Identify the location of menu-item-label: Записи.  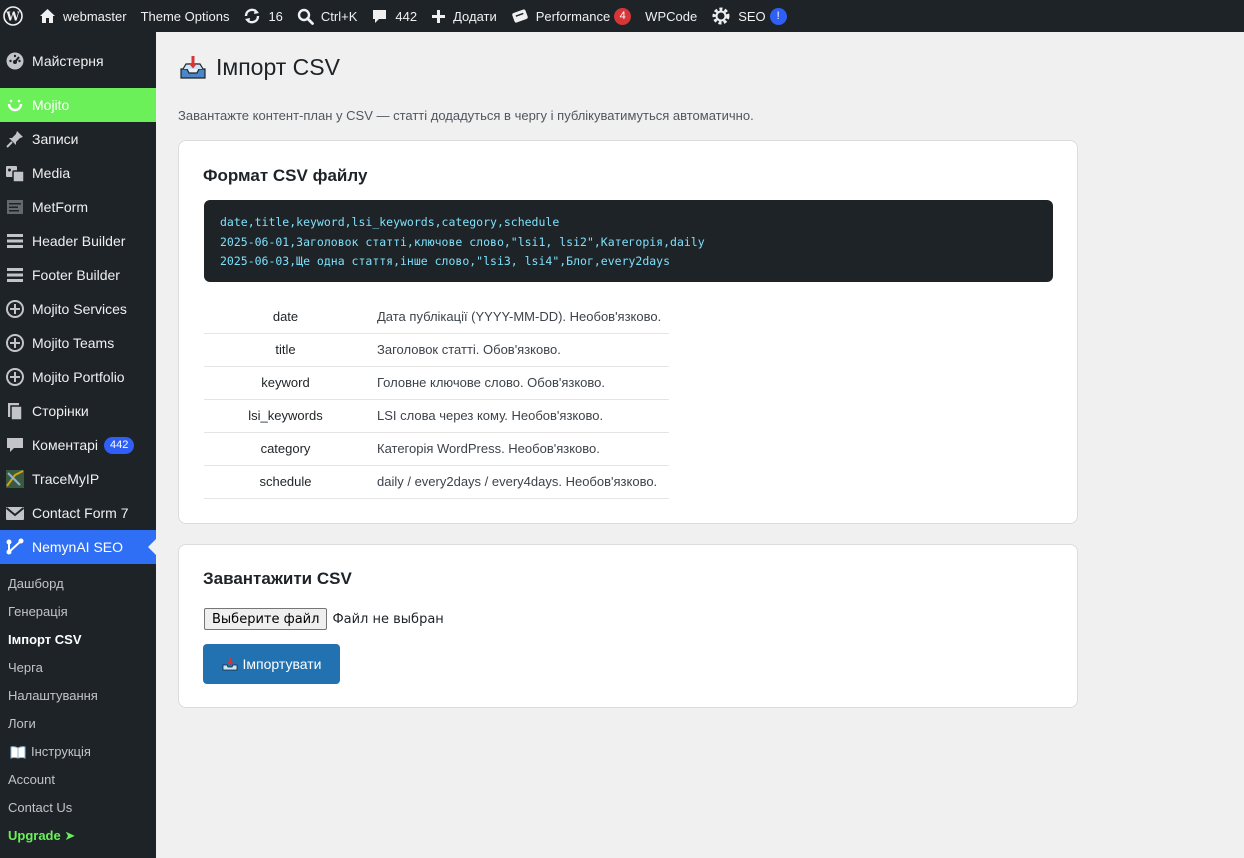
(55, 139).